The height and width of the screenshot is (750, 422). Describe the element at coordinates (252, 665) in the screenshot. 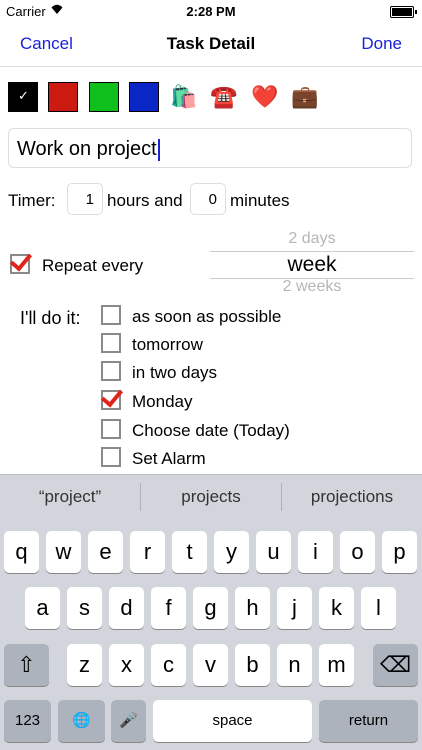

I see `key-b: b` at that location.